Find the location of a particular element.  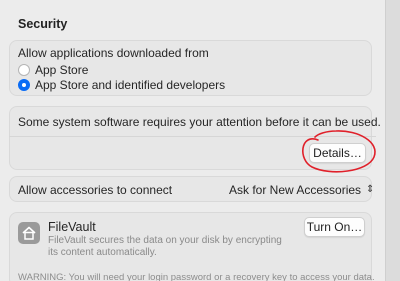

card-divider is located at coordinates (192, 136).